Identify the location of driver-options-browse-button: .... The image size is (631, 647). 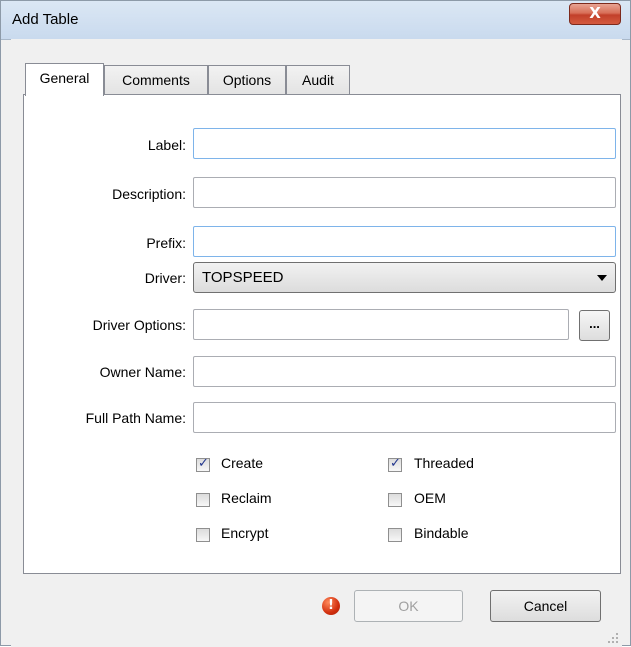
(594, 325).